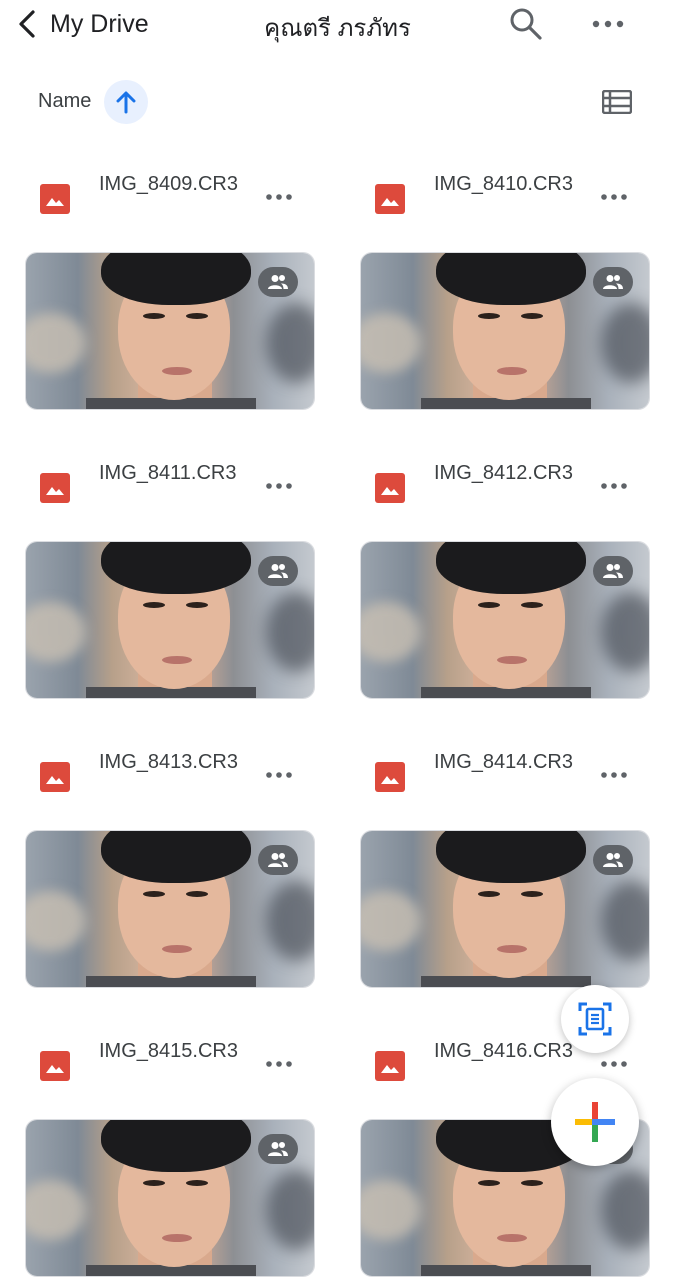  Describe the element at coordinates (503, 473) in the screenshot. I see `file-name: IMG_8412.CR3` at that location.